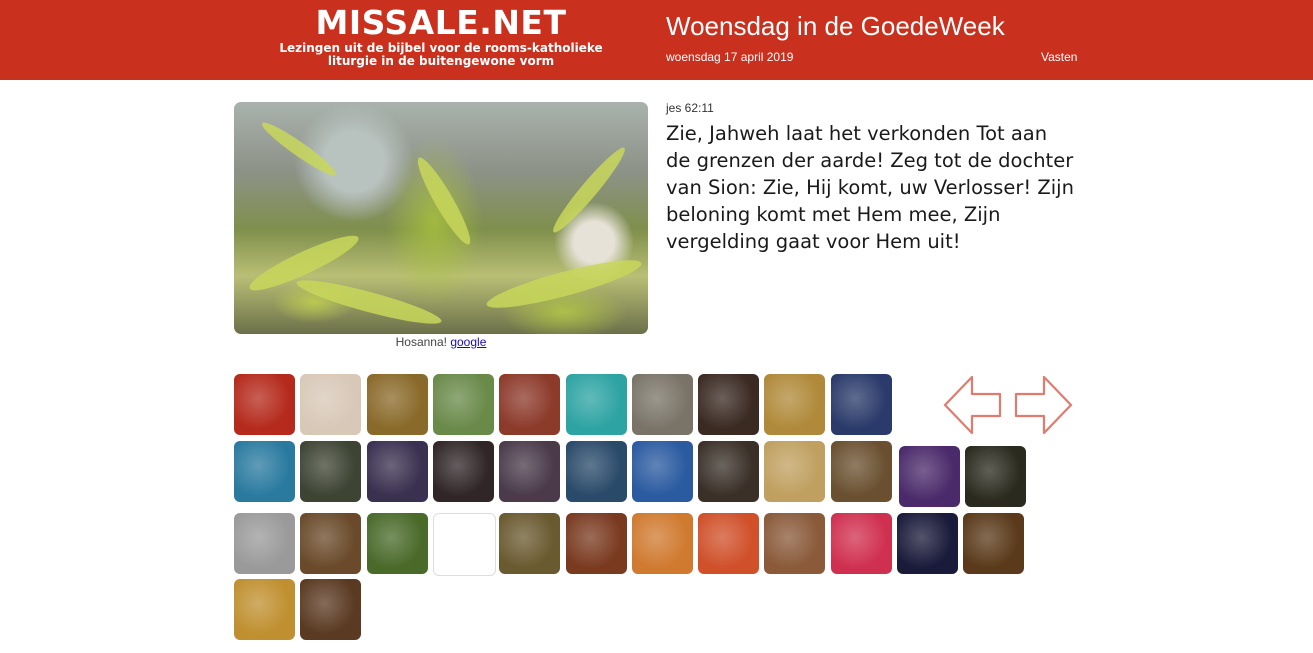 This screenshot has width=1313, height=653. What do you see at coordinates (861, 471) in the screenshot?
I see `thumb-crowd-yellow` at bounding box center [861, 471].